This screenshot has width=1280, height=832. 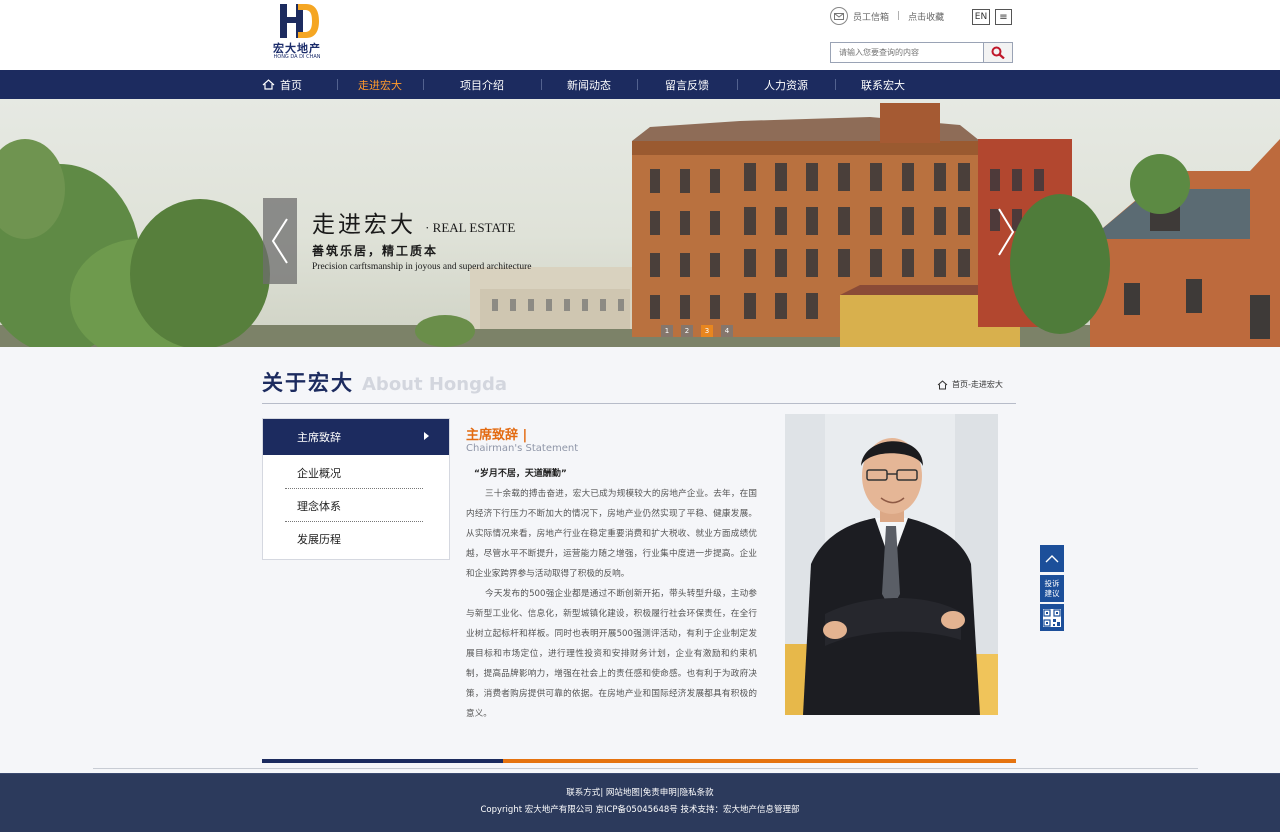 I want to click on footer-link-sitemap: 网站地图, so click(x=623, y=793).